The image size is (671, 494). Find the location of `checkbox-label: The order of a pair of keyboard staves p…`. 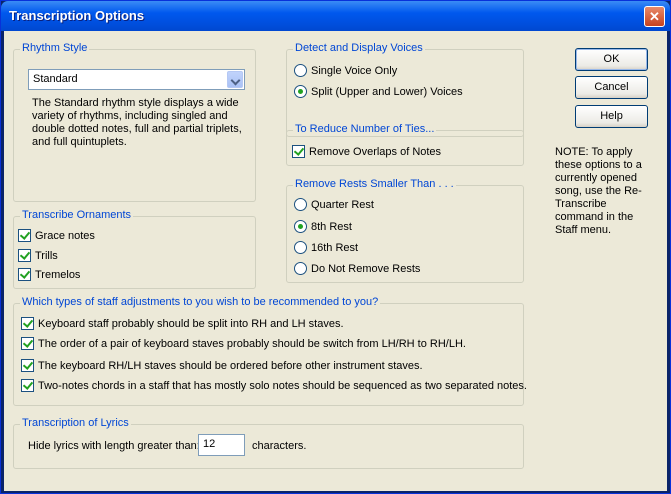

checkbox-label: The order of a pair of keyboard staves p… is located at coordinates (252, 343).